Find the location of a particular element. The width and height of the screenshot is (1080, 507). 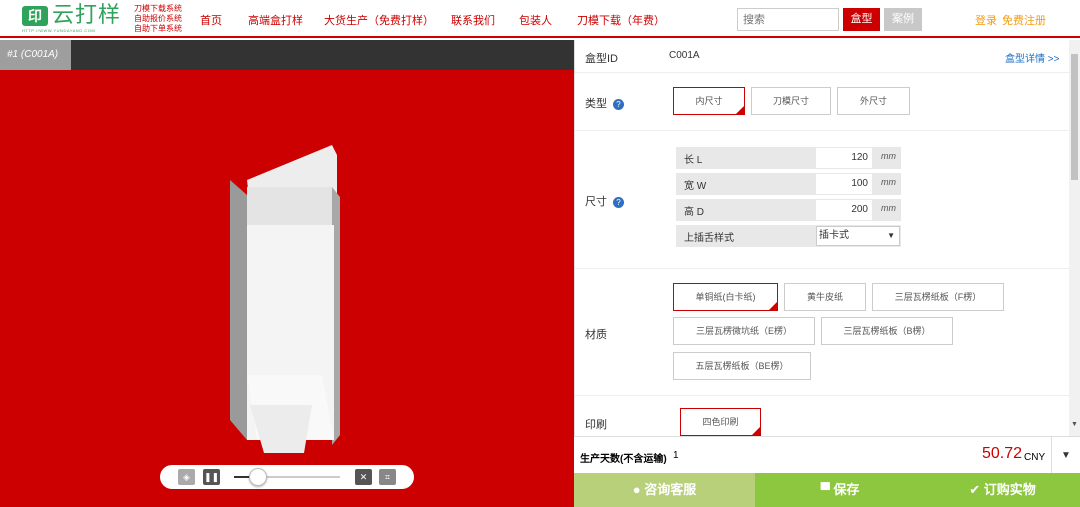

summary-bar: 生产天数(不含运输) 1 50.72 CNY ▼ is located at coordinates (827, 455).